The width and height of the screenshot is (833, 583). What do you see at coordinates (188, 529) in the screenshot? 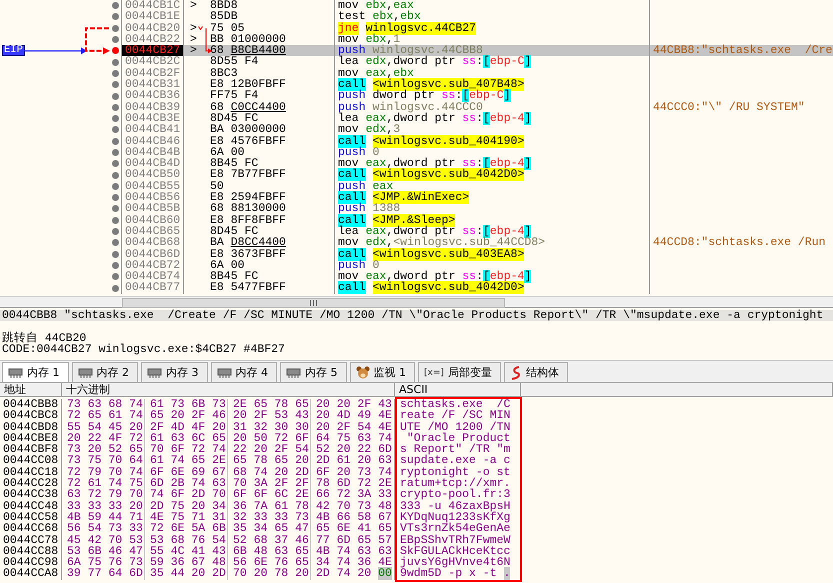
I see `hex-bytes: 72 6E 5A 6B` at bounding box center [188, 529].